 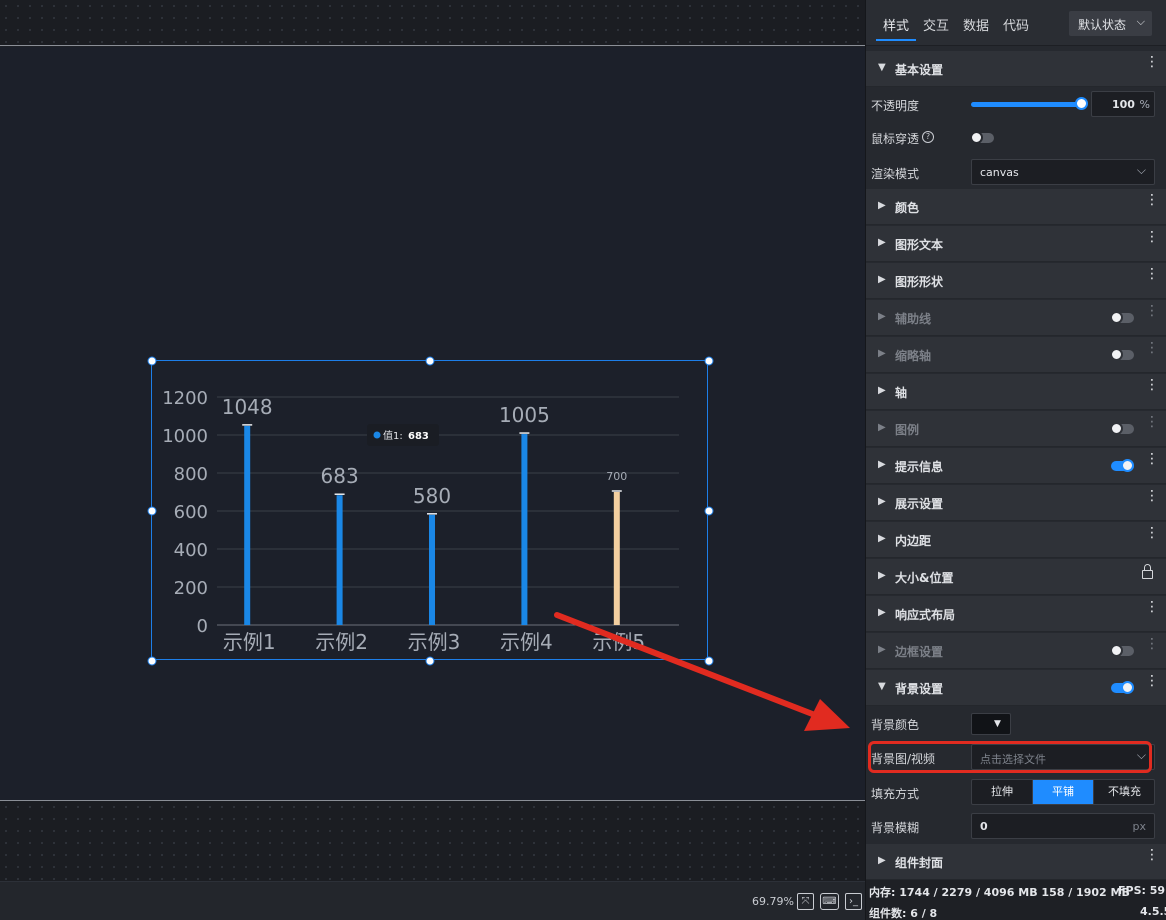 What do you see at coordinates (1081, 103) in the screenshot?
I see `opacity-slider-handle` at bounding box center [1081, 103].